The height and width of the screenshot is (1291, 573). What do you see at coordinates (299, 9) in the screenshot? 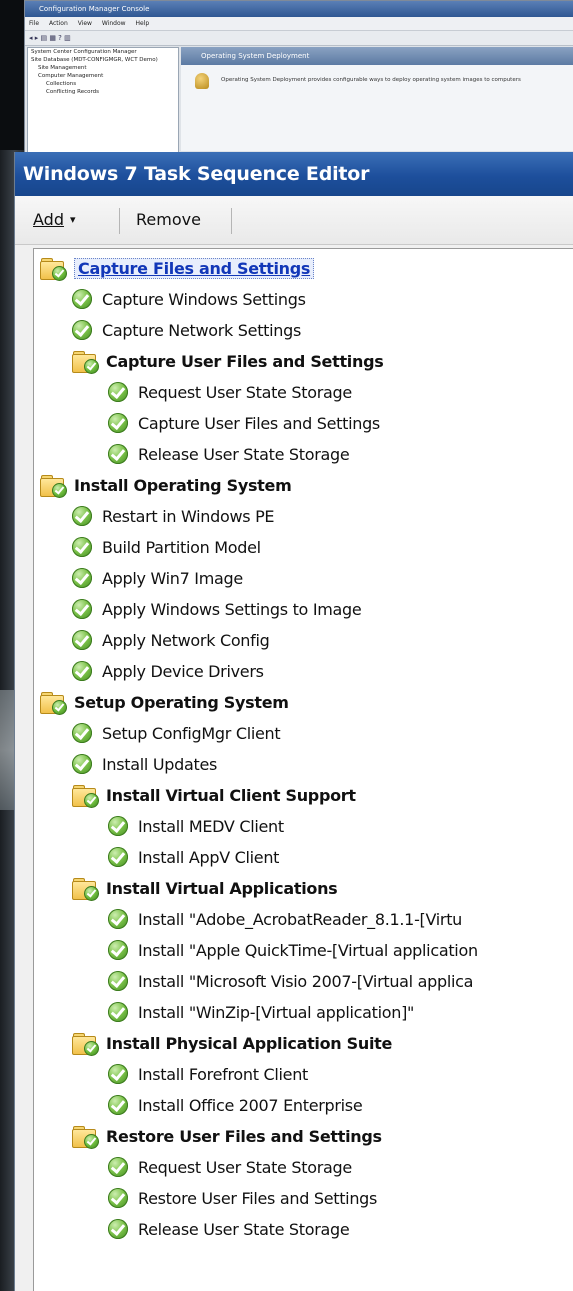
I see `config-manager-title: Configuration Manager Console` at bounding box center [299, 9].